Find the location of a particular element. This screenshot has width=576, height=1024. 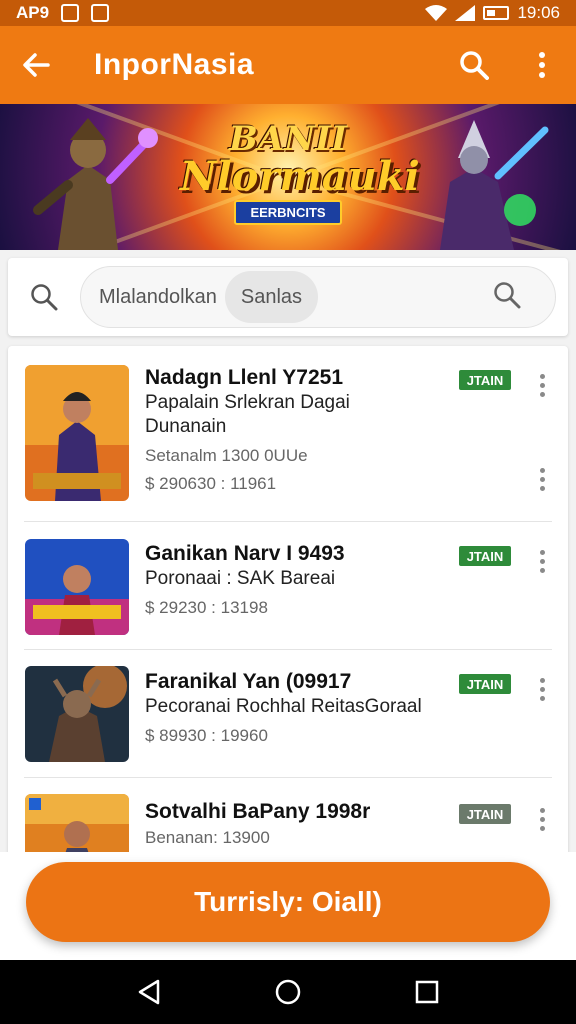

item-subtitle: Benanan: 13900 is located at coordinates (207, 837).